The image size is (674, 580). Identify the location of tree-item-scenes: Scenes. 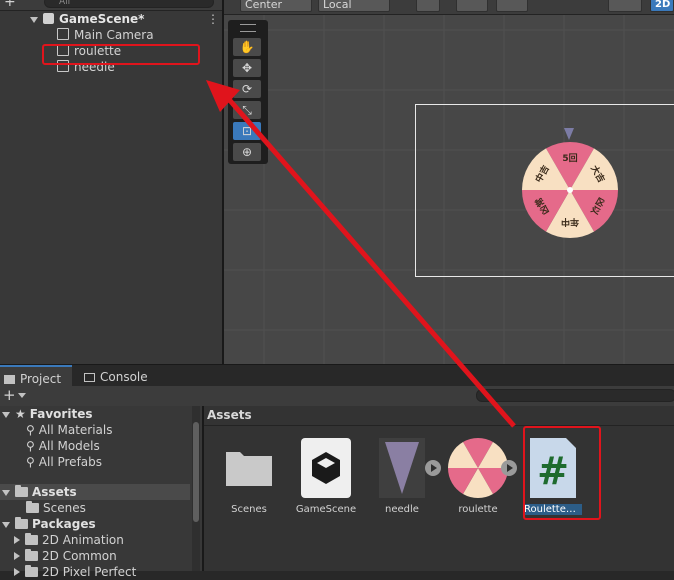
(56, 508).